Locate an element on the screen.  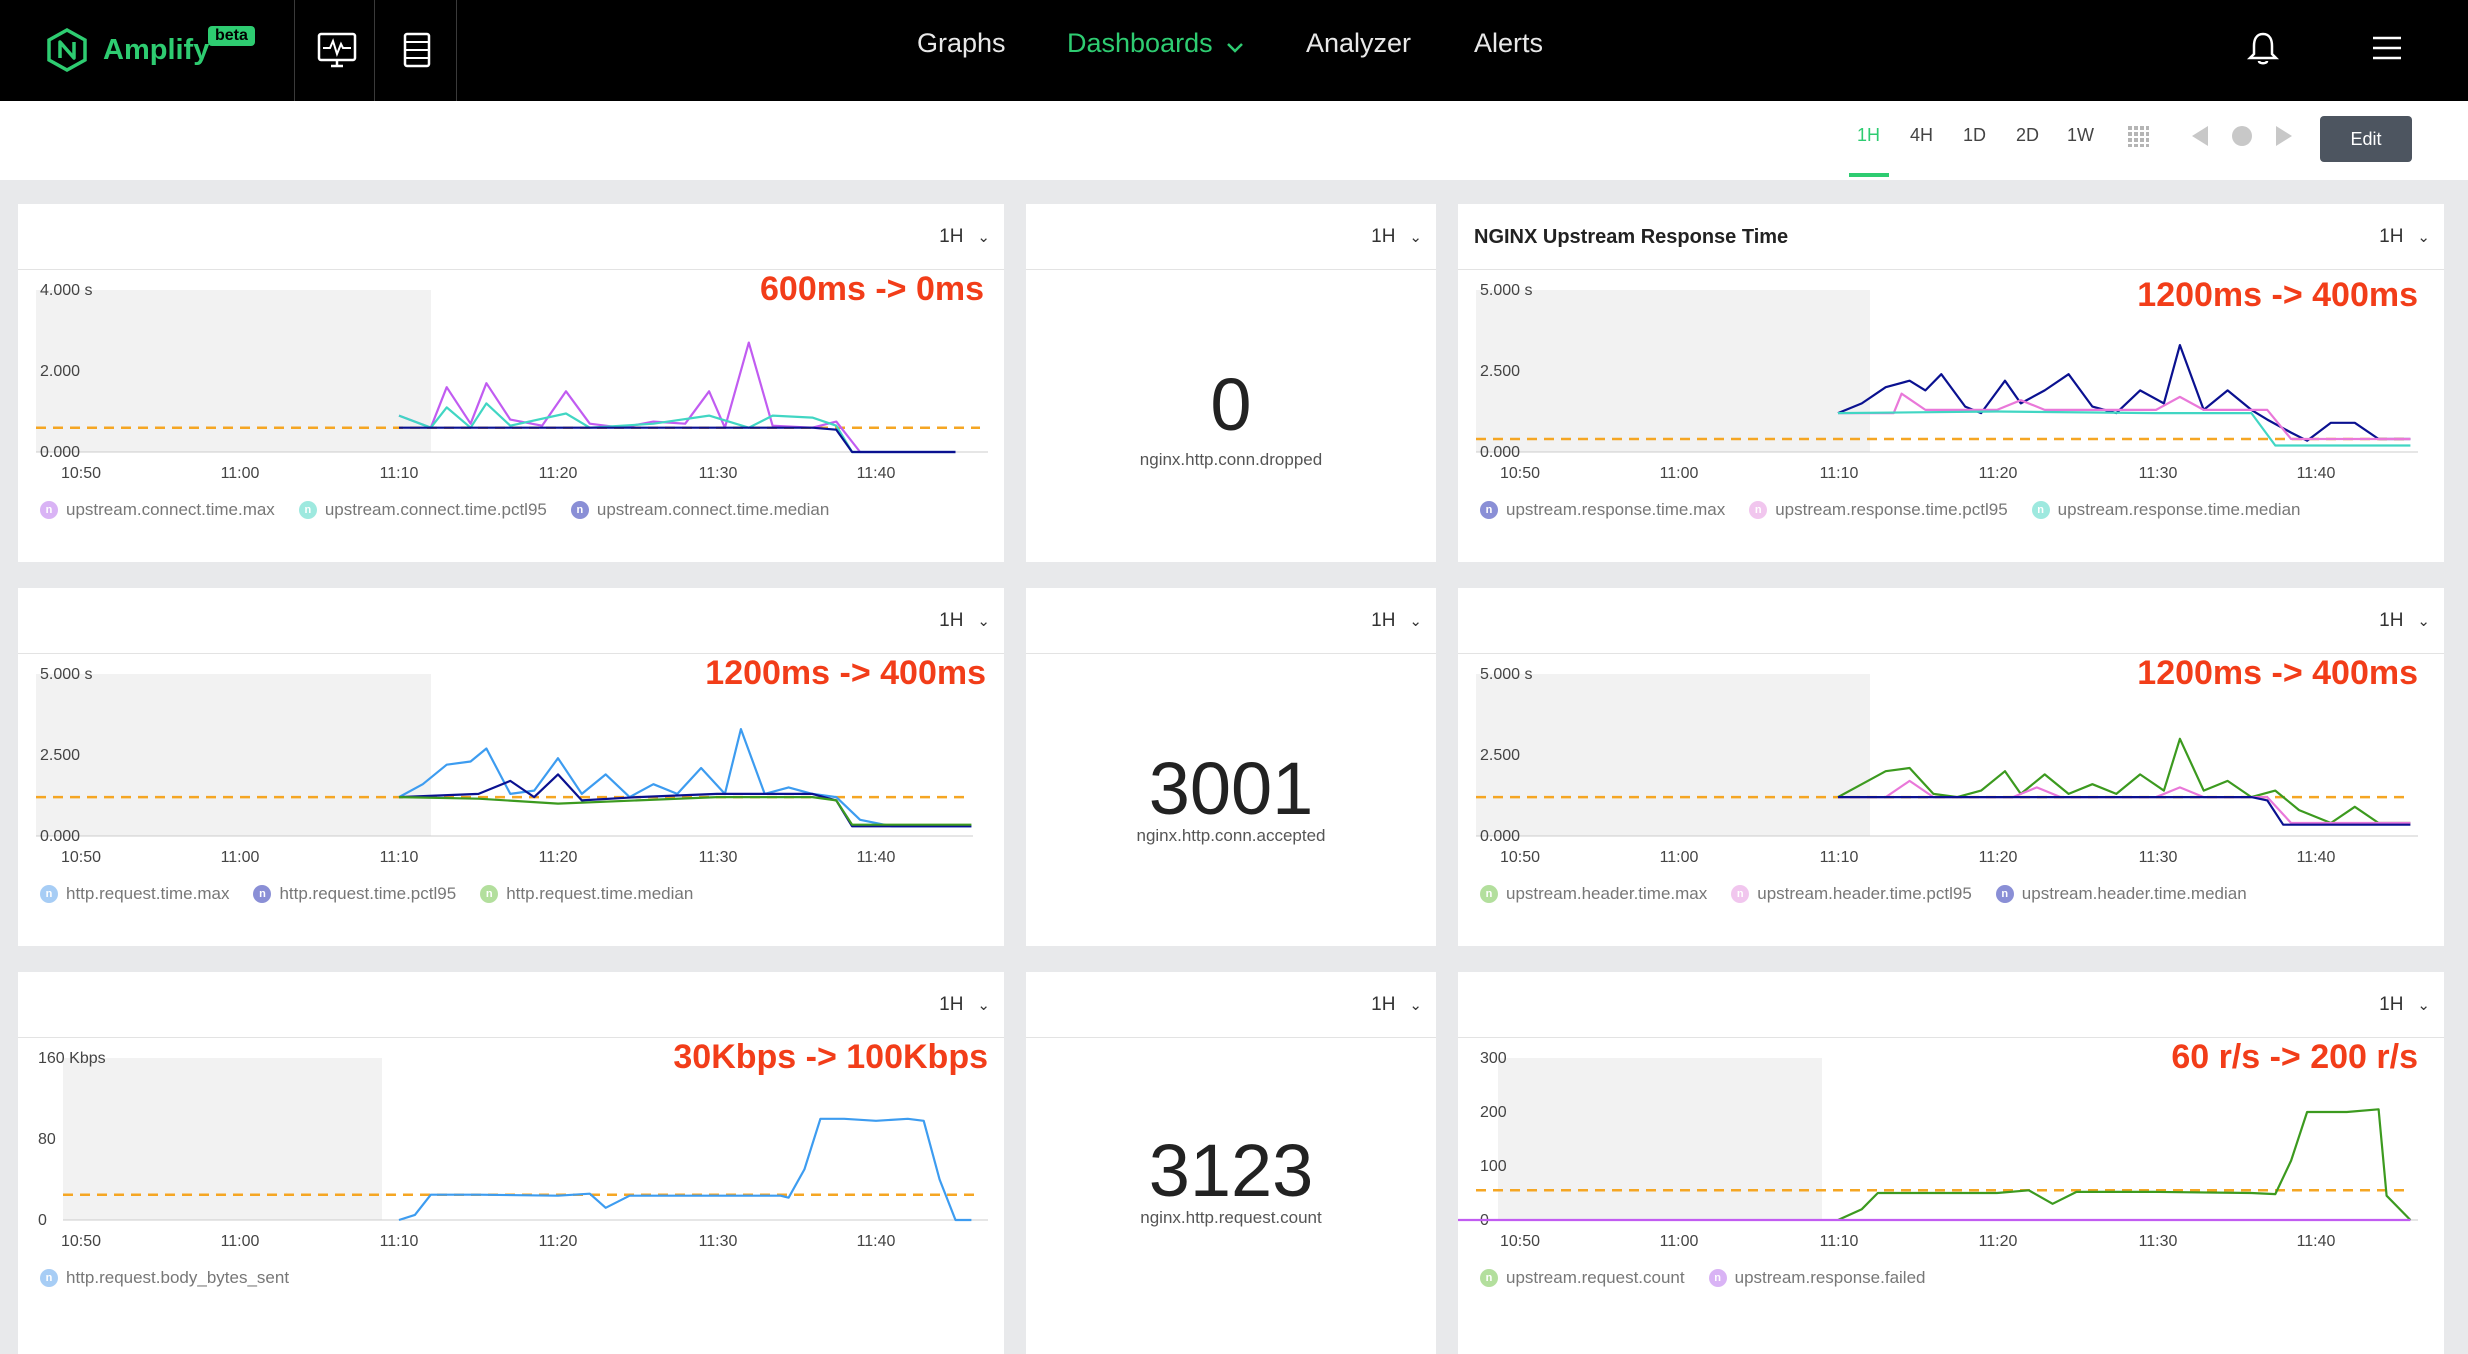
hamburger-menu-icon is located at coordinates (2387, 48).